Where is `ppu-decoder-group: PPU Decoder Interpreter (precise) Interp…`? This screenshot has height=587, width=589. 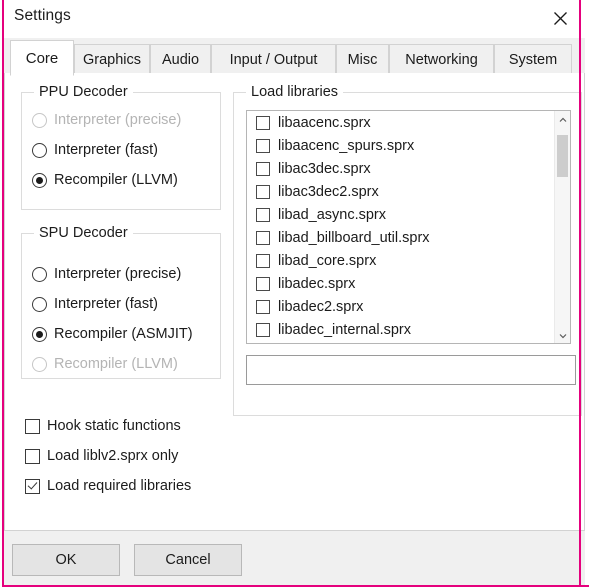
ppu-decoder-group: PPU Decoder Interpreter (precise) Interp… is located at coordinates (121, 147).